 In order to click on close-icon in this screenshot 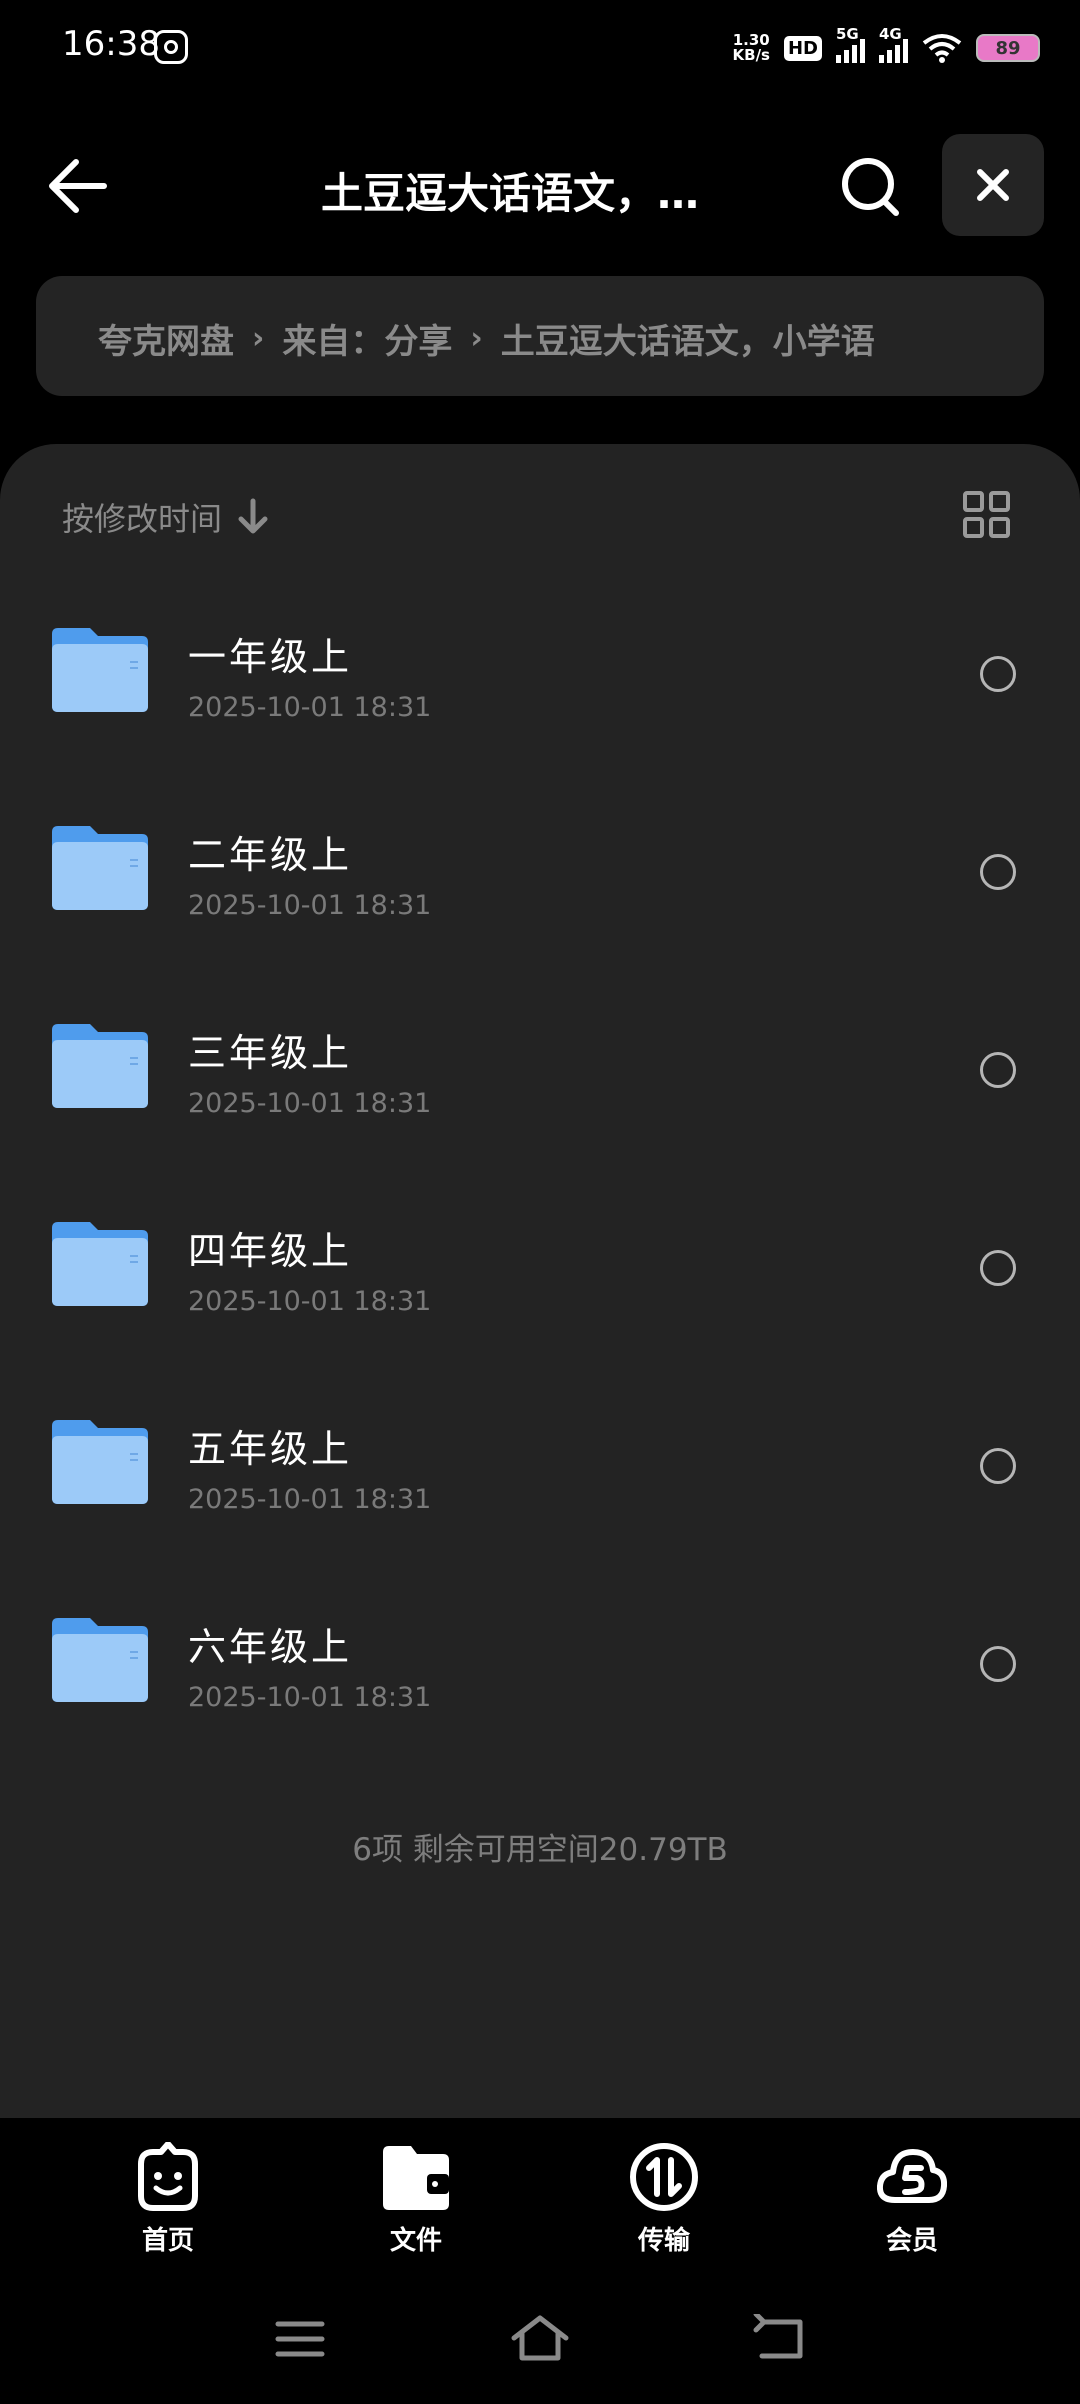, I will do `click(993, 185)`.